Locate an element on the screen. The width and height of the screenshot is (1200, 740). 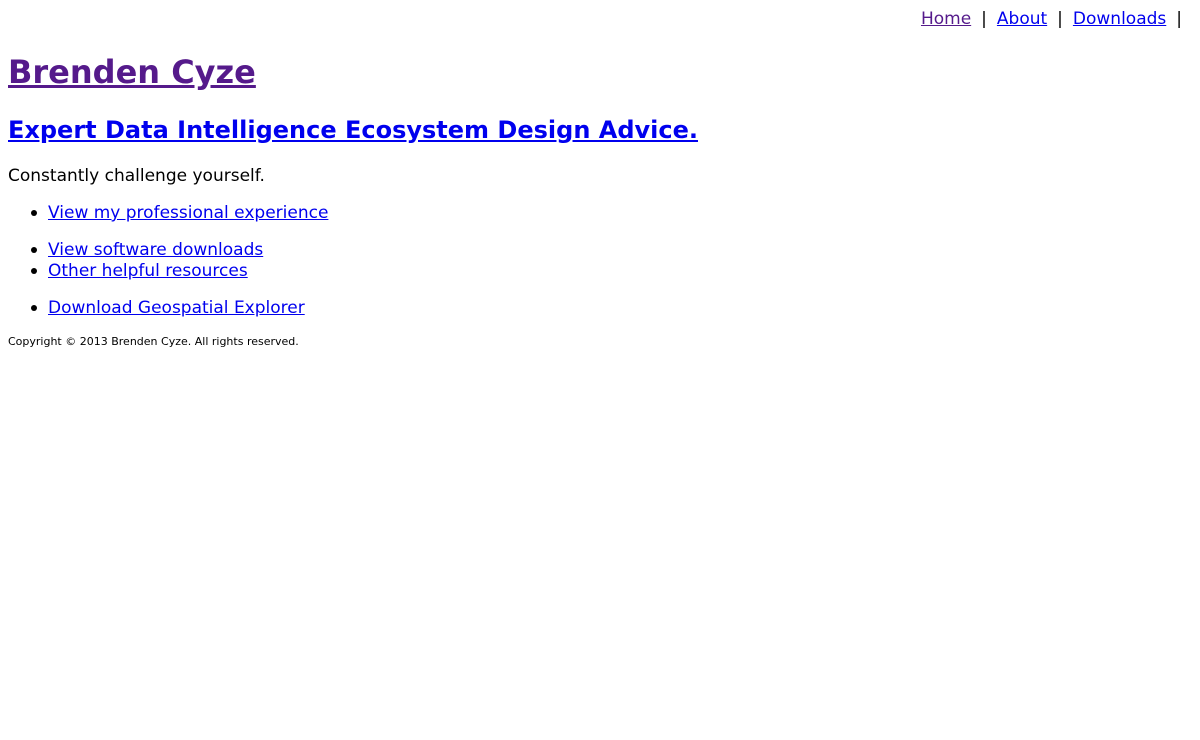
professional-experience-link: View my professional experience is located at coordinates (188, 213).